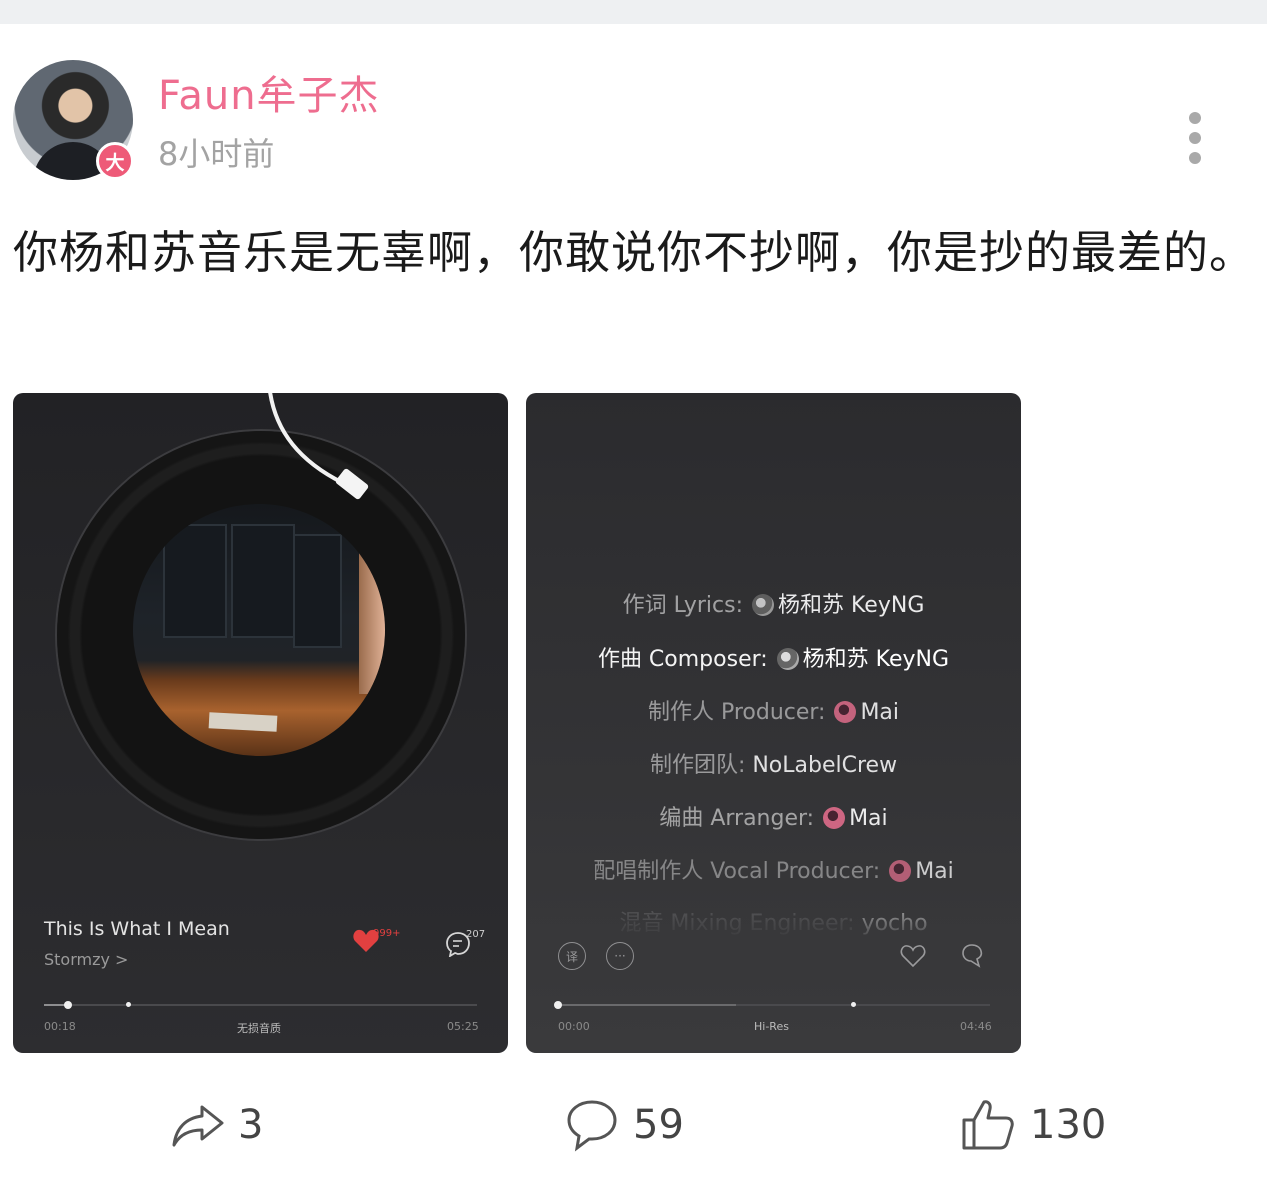  I want to click on credit-row: 制作人 Producer: Mai, so click(773, 713).